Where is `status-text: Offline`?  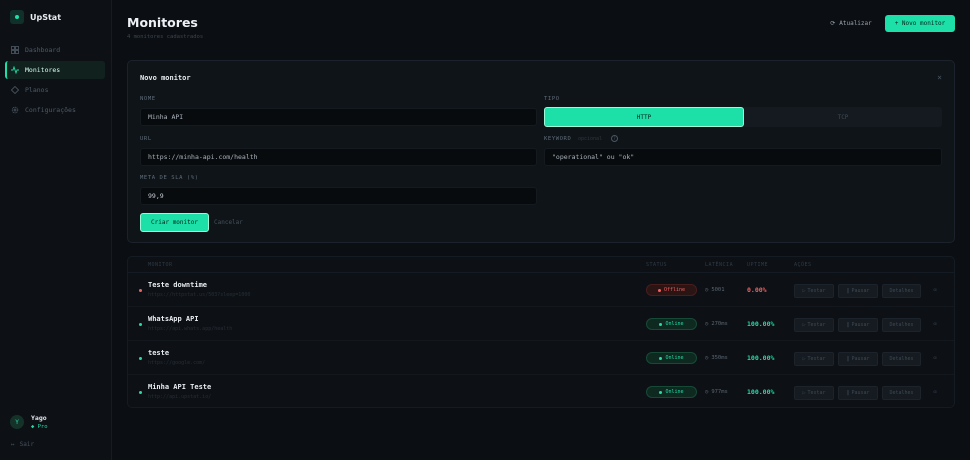 status-text: Offline is located at coordinates (674, 290).